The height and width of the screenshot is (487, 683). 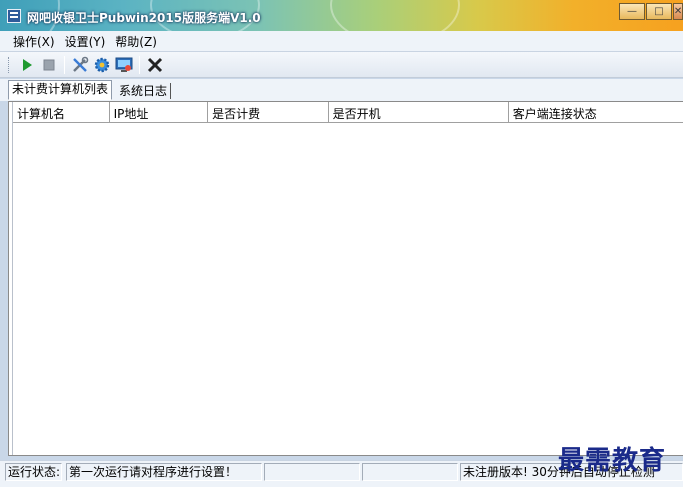 I want to click on tab-strip: 未计费计算机列表 系统日志, so click(x=341, y=90).